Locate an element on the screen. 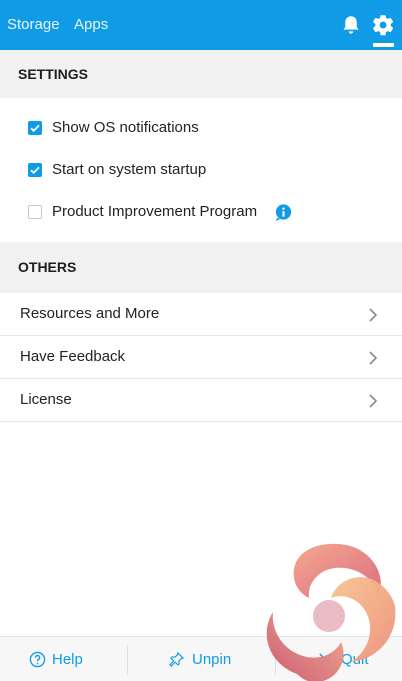 The image size is (402, 681). others-item-resources-and-more: Resources and More is located at coordinates (201, 314).